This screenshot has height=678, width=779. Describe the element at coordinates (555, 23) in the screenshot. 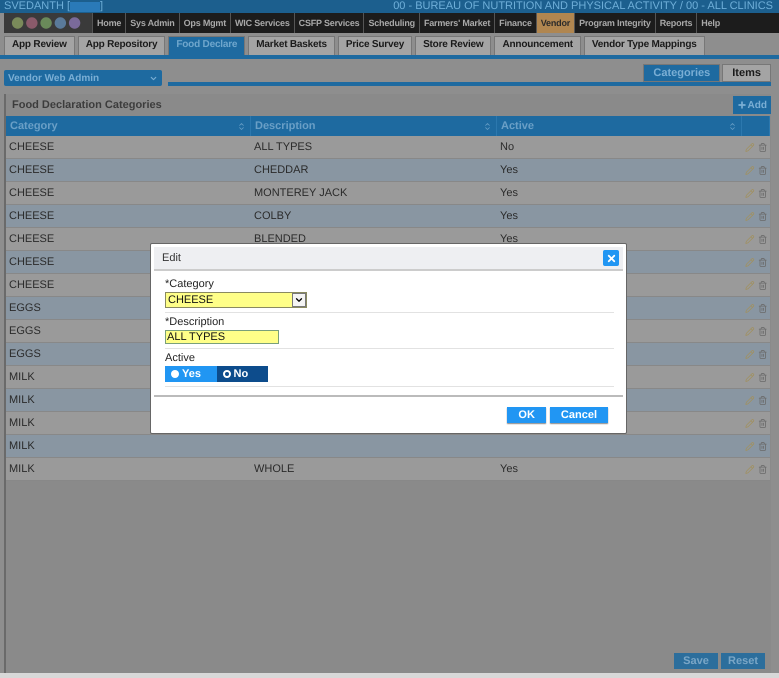

I see `nav-item: Vendor` at that location.